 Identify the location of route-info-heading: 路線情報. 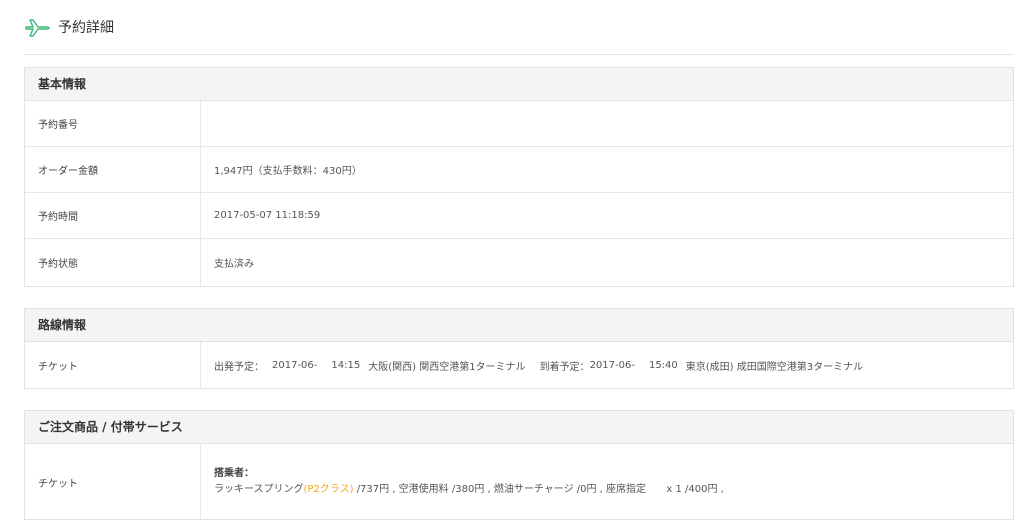
(519, 325).